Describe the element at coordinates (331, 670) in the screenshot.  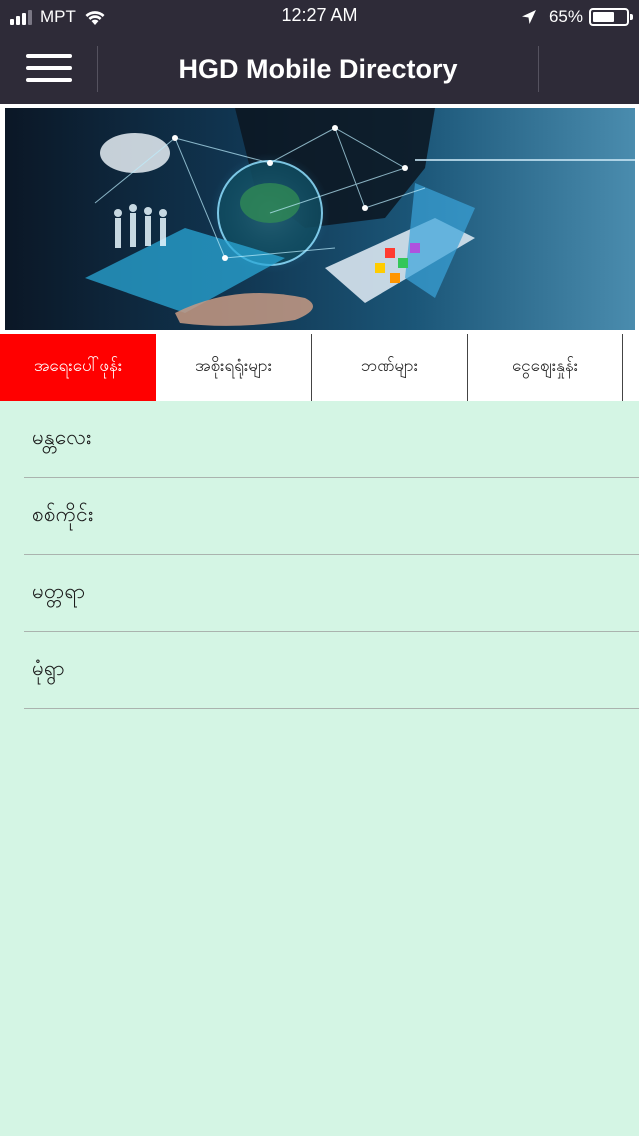
I see `list-item: မုံရွာ` at that location.